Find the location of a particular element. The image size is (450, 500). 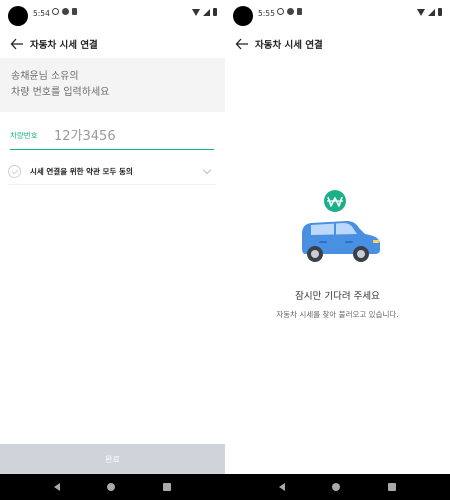

status-bar: 5:55 is located at coordinates (337, 15).